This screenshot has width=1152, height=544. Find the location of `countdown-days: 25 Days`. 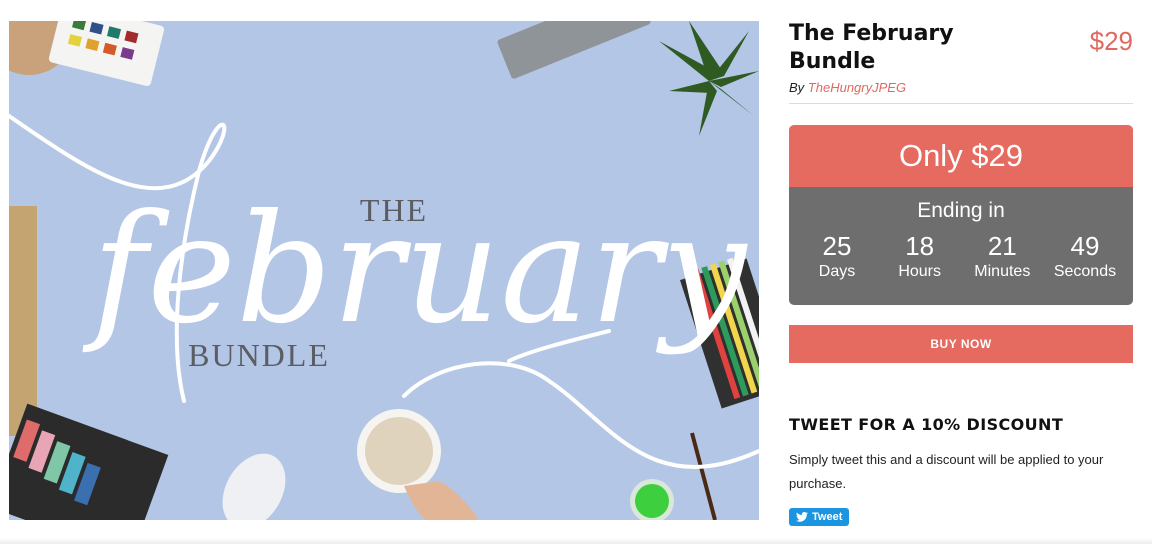

countdown-days: 25 Days is located at coordinates (837, 257).